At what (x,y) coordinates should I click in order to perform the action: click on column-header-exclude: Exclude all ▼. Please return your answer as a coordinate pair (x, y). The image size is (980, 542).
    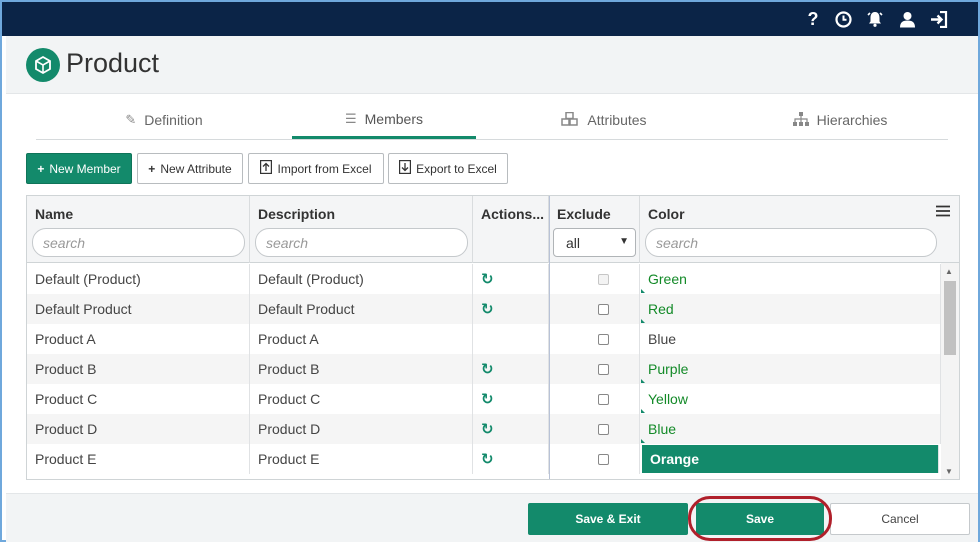
    Looking at the image, I should click on (594, 229).